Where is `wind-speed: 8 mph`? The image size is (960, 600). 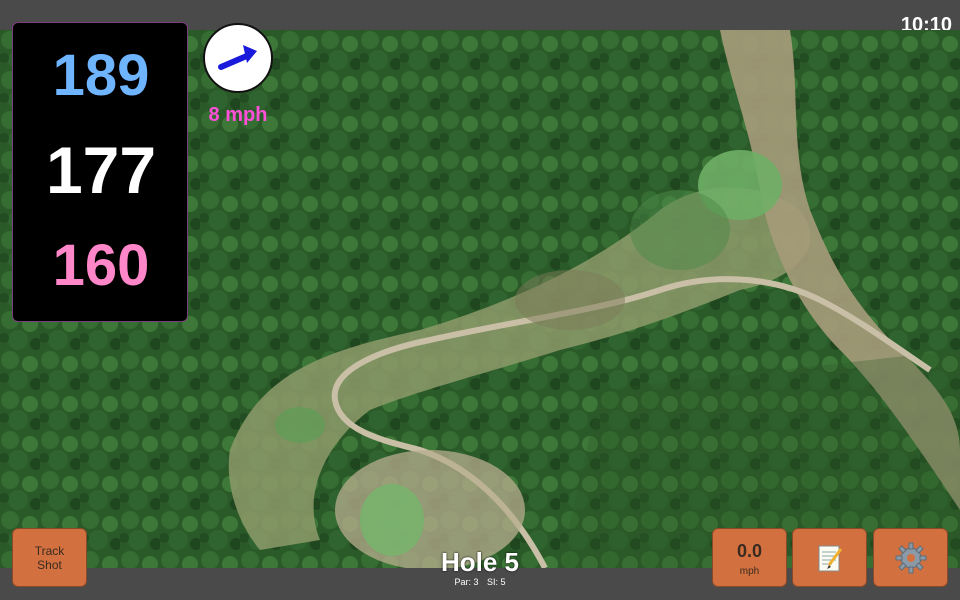 wind-speed: 8 mph is located at coordinates (238, 115).